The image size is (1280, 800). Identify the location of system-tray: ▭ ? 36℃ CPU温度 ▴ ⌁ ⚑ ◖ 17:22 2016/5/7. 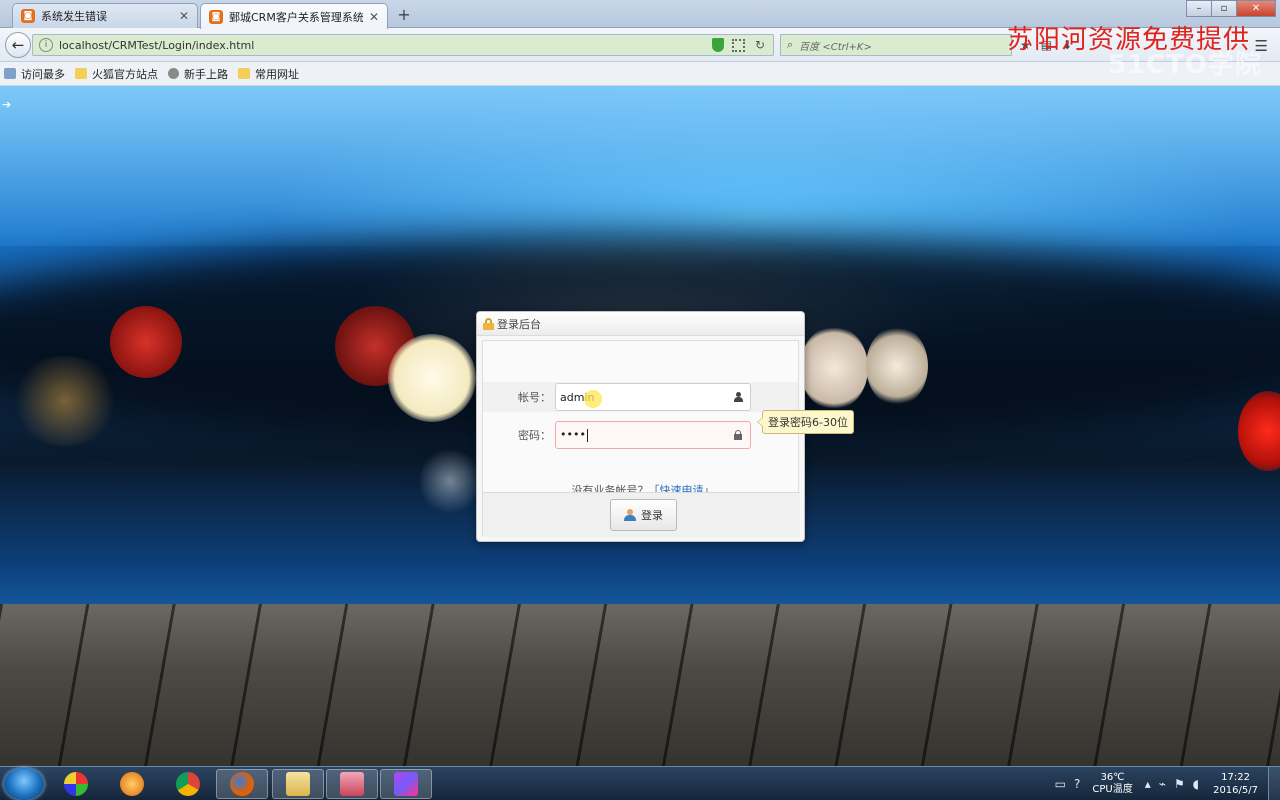
(1165, 783).